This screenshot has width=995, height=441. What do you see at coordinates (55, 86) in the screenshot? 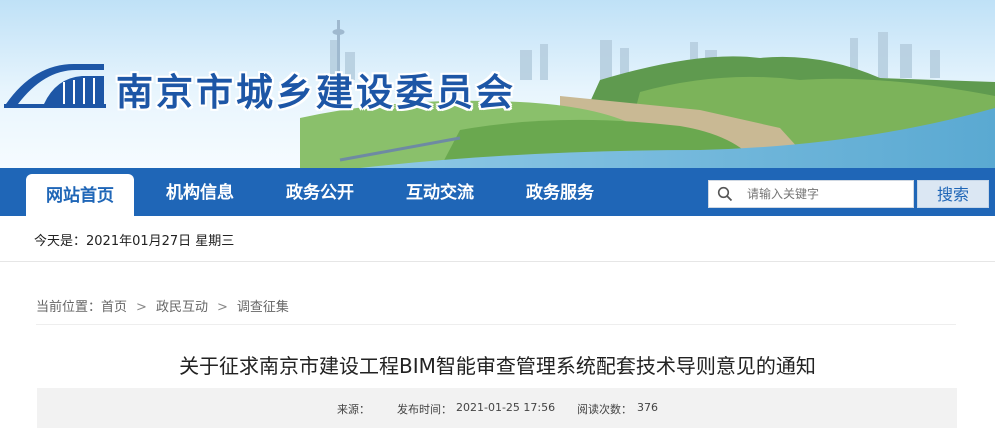
I see `logo-icon` at bounding box center [55, 86].